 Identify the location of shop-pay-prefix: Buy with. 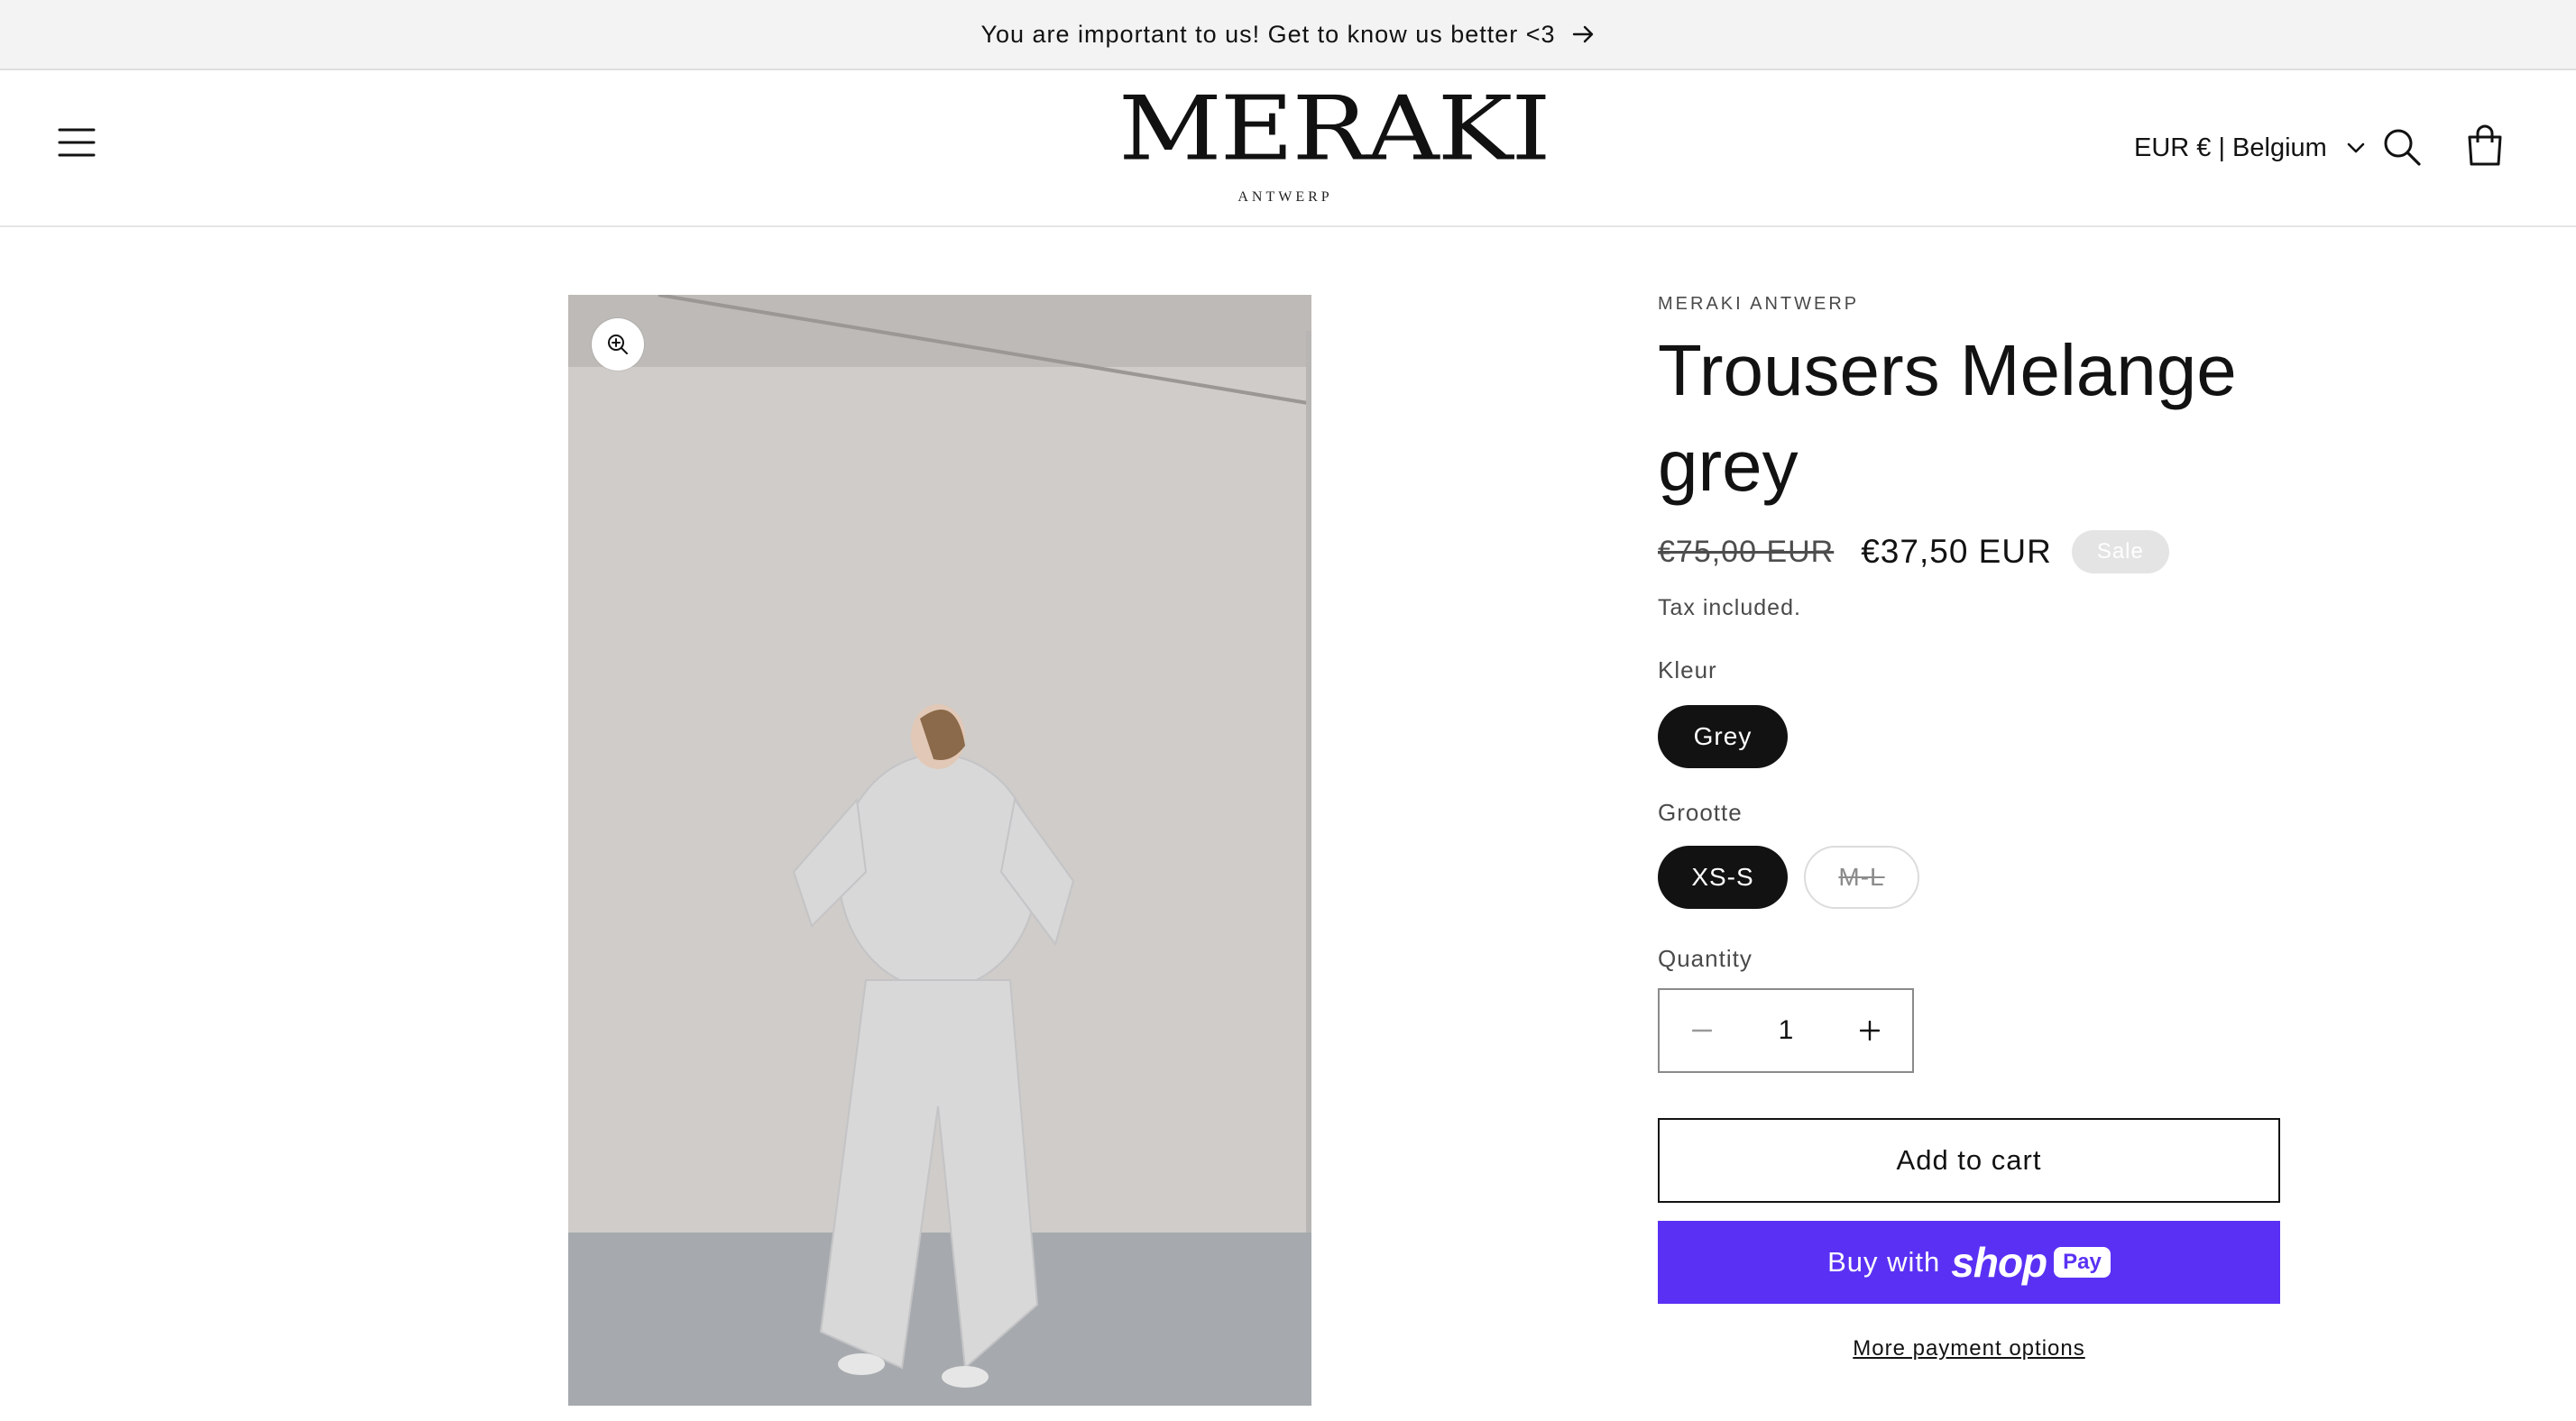
(1884, 1262).